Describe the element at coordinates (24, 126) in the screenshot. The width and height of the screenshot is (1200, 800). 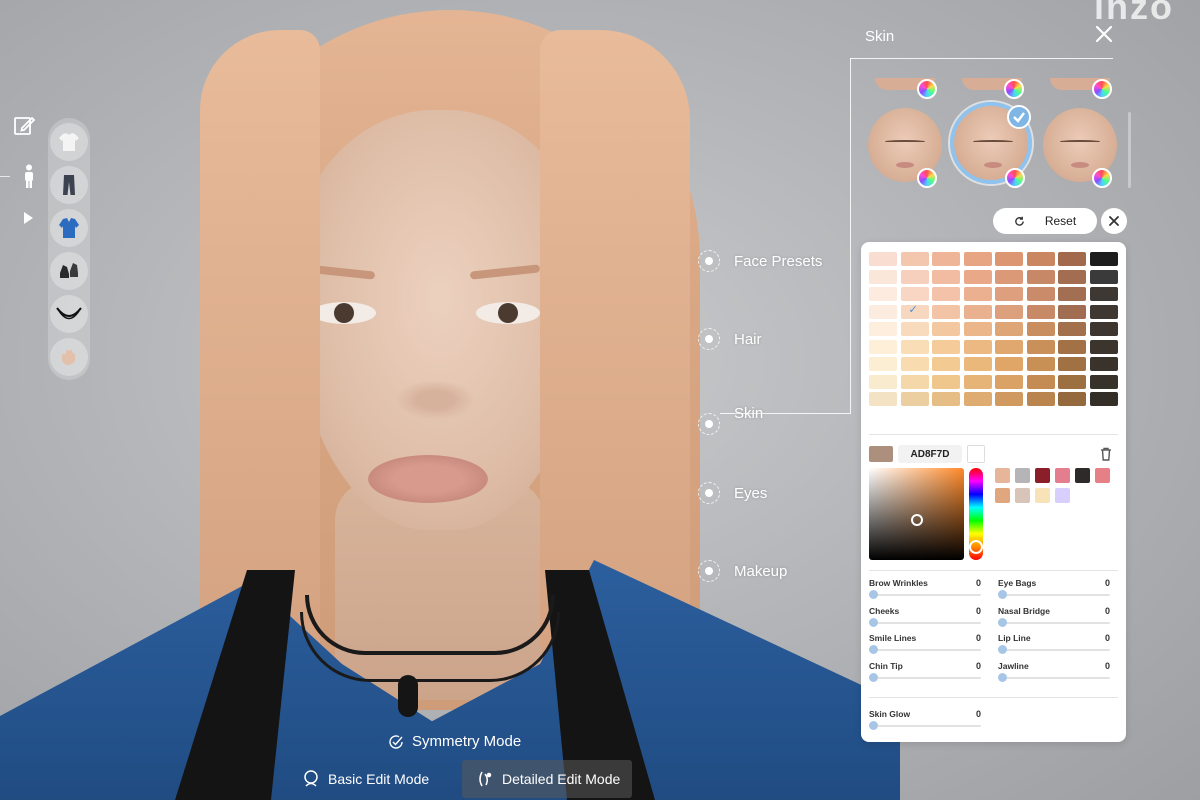
I see `edit-icon` at that location.